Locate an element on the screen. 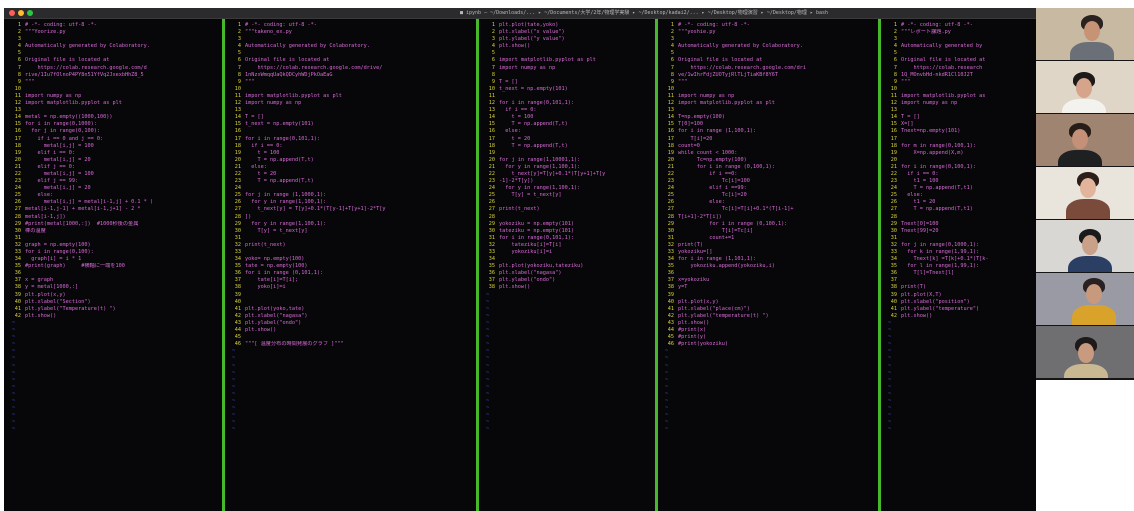 Image resolution: width=1134 pixels, height=511 pixels. code-line: 41 plt.ylabel("temperature") is located at coordinates (960, 309).